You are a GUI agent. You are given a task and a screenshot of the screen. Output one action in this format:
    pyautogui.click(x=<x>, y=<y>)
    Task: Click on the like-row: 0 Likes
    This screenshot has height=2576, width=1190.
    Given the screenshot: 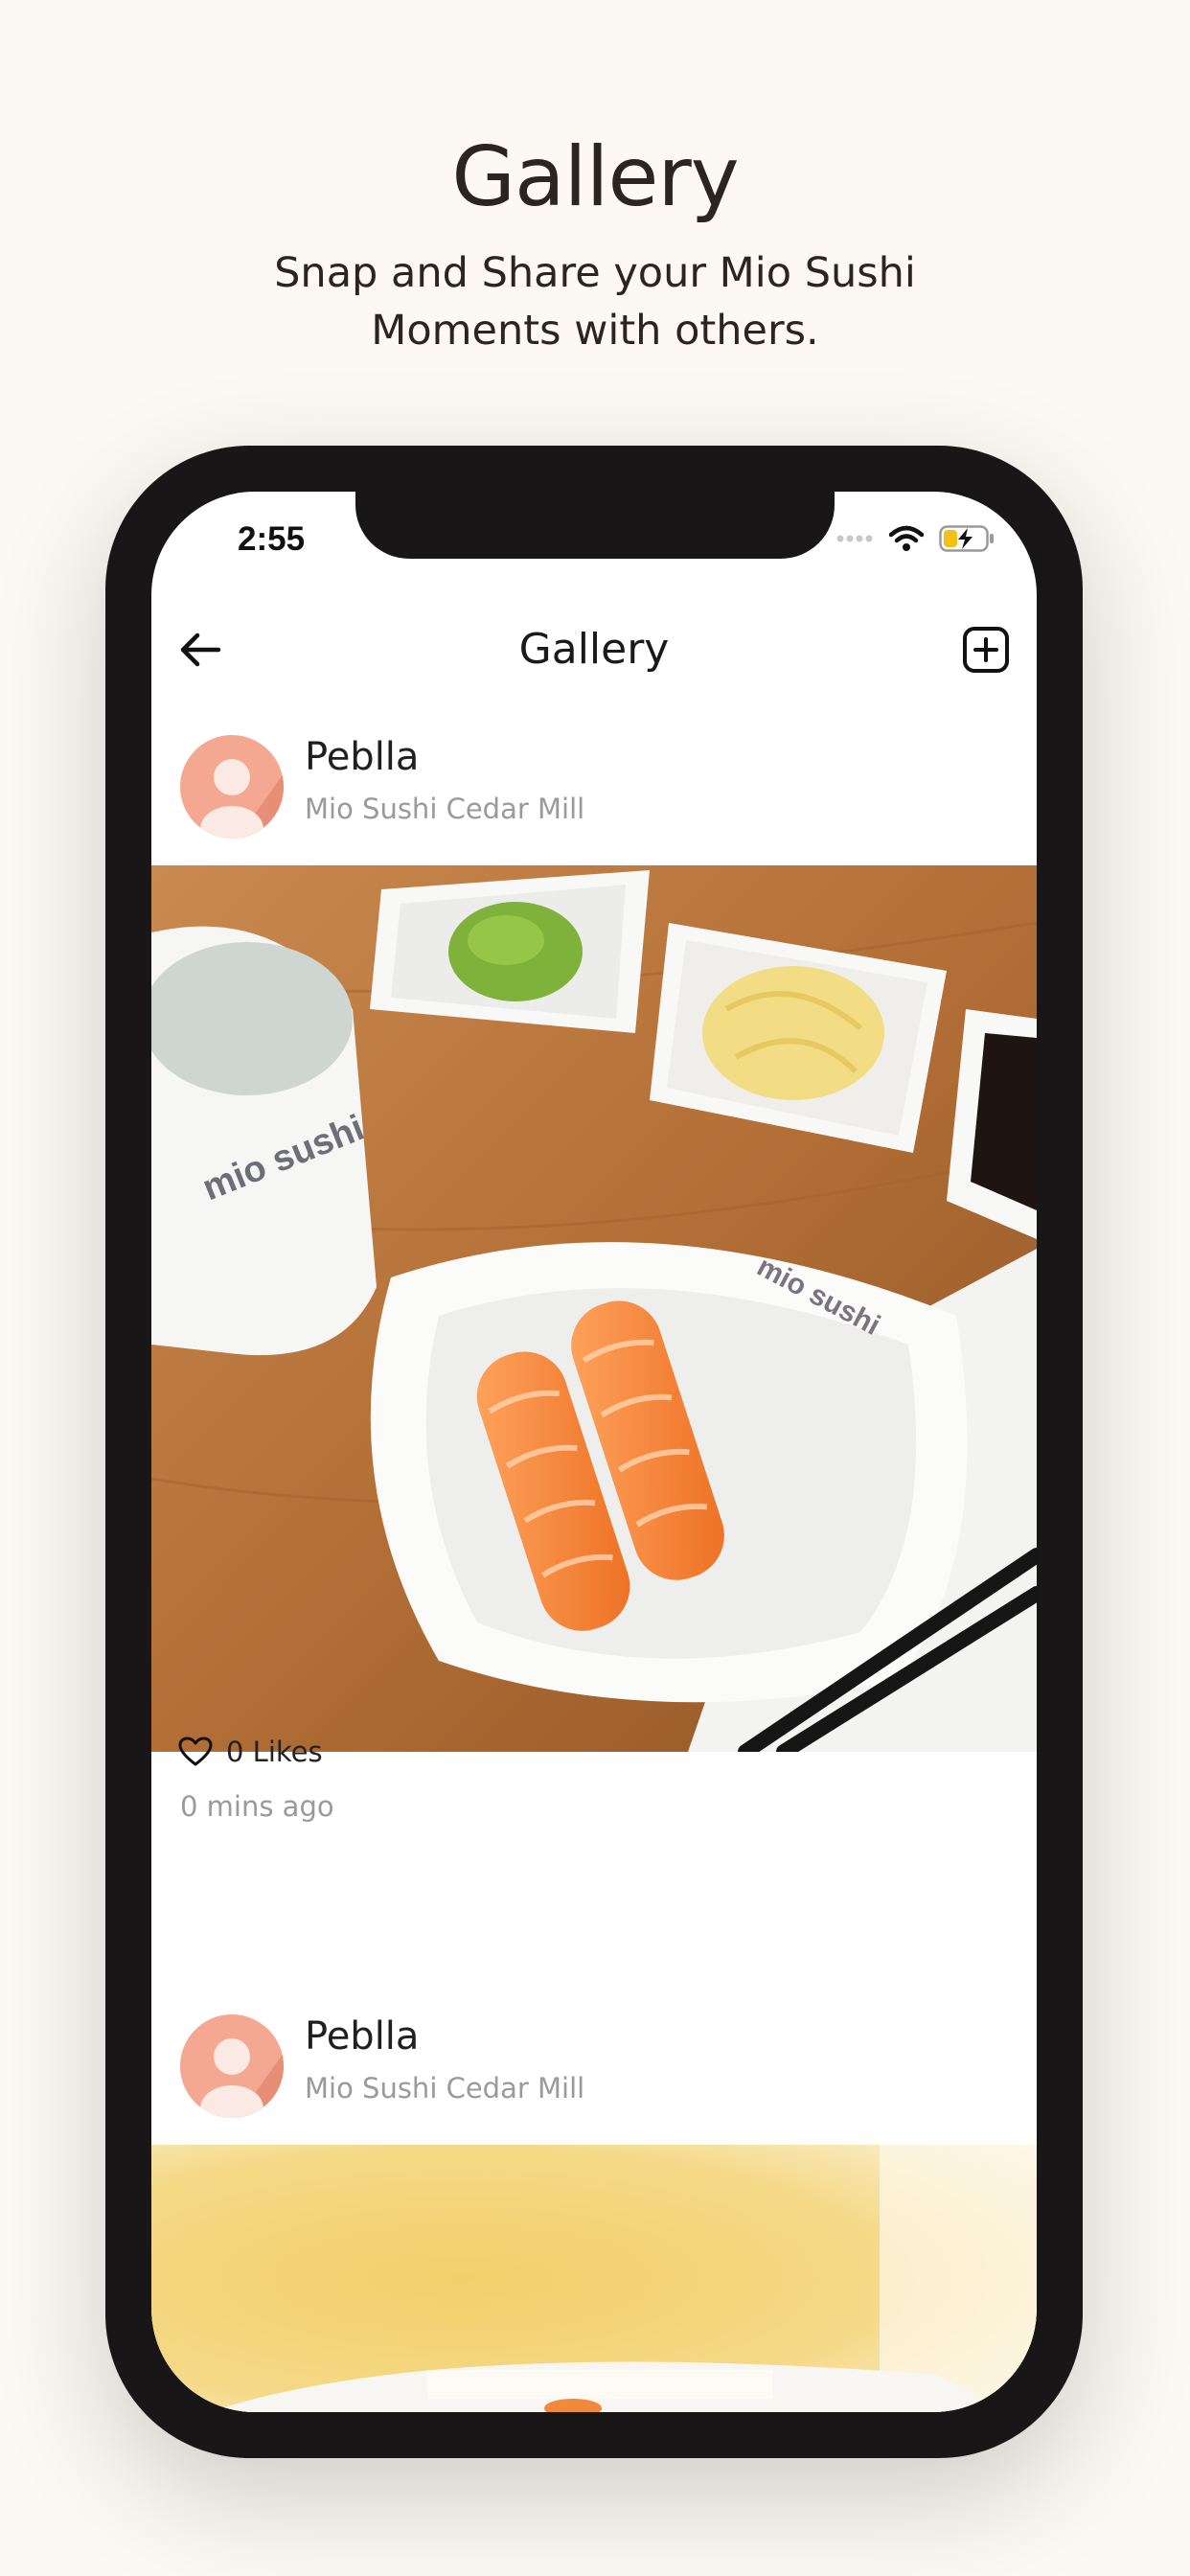 What is the action you would take?
    pyautogui.click(x=250, y=1752)
    